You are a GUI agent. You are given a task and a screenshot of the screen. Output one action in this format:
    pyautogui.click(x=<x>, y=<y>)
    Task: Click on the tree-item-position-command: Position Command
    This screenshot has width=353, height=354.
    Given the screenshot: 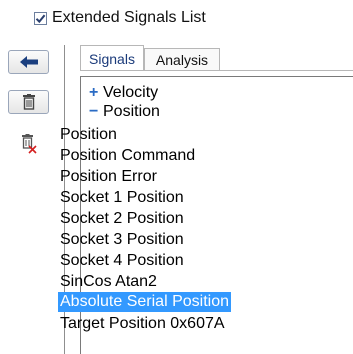 What is the action you would take?
    pyautogui.click(x=127, y=155)
    